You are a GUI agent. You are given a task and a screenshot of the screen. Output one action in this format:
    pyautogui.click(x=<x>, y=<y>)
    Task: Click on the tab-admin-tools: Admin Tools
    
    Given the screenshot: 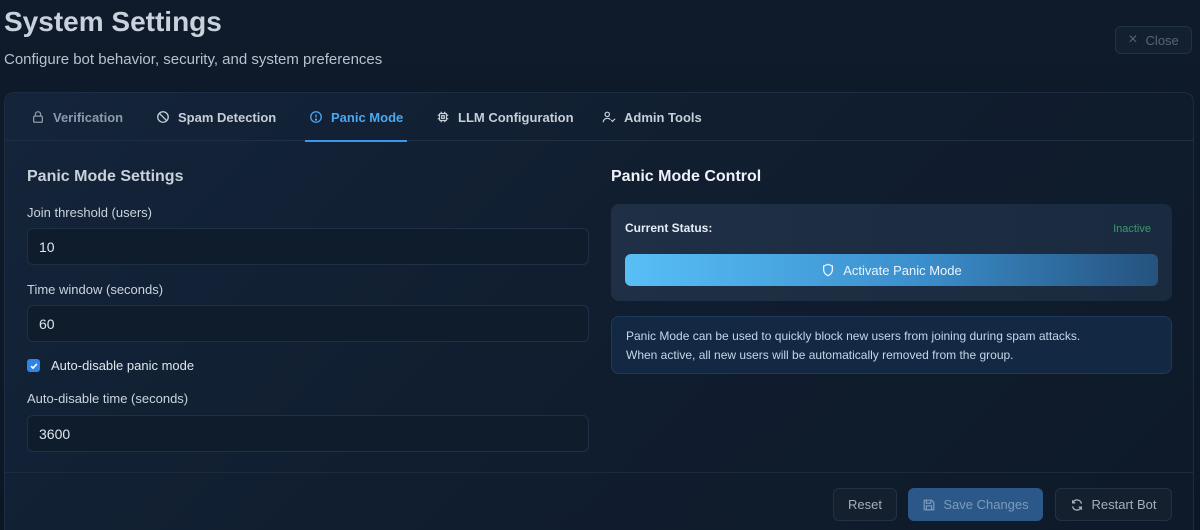 What is the action you would take?
    pyautogui.click(x=652, y=117)
    